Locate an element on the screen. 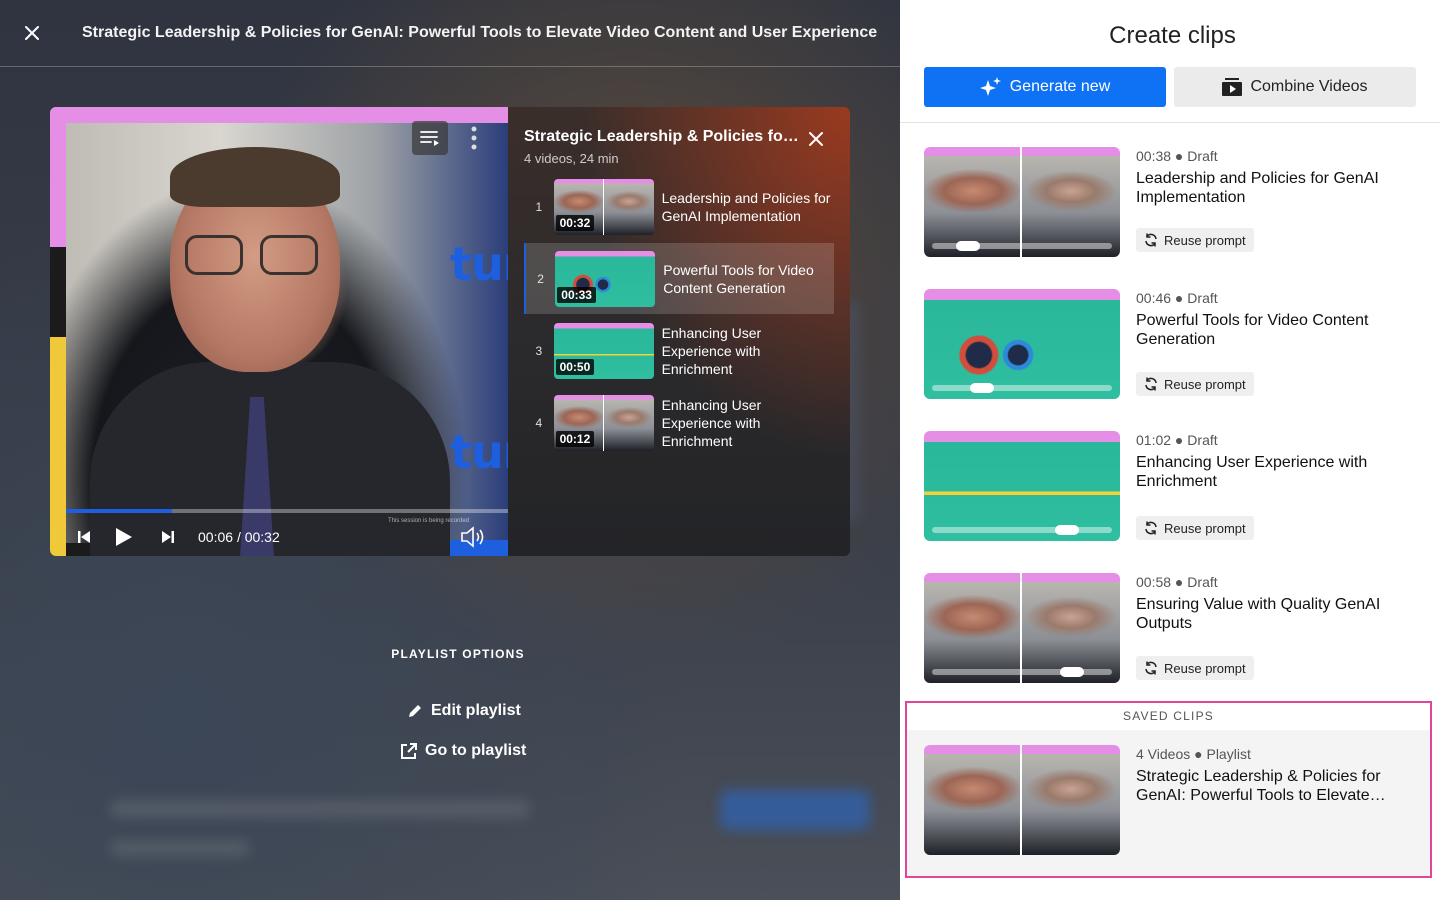 The image size is (1440, 900). playlist-toggle-button is located at coordinates (430, 138).